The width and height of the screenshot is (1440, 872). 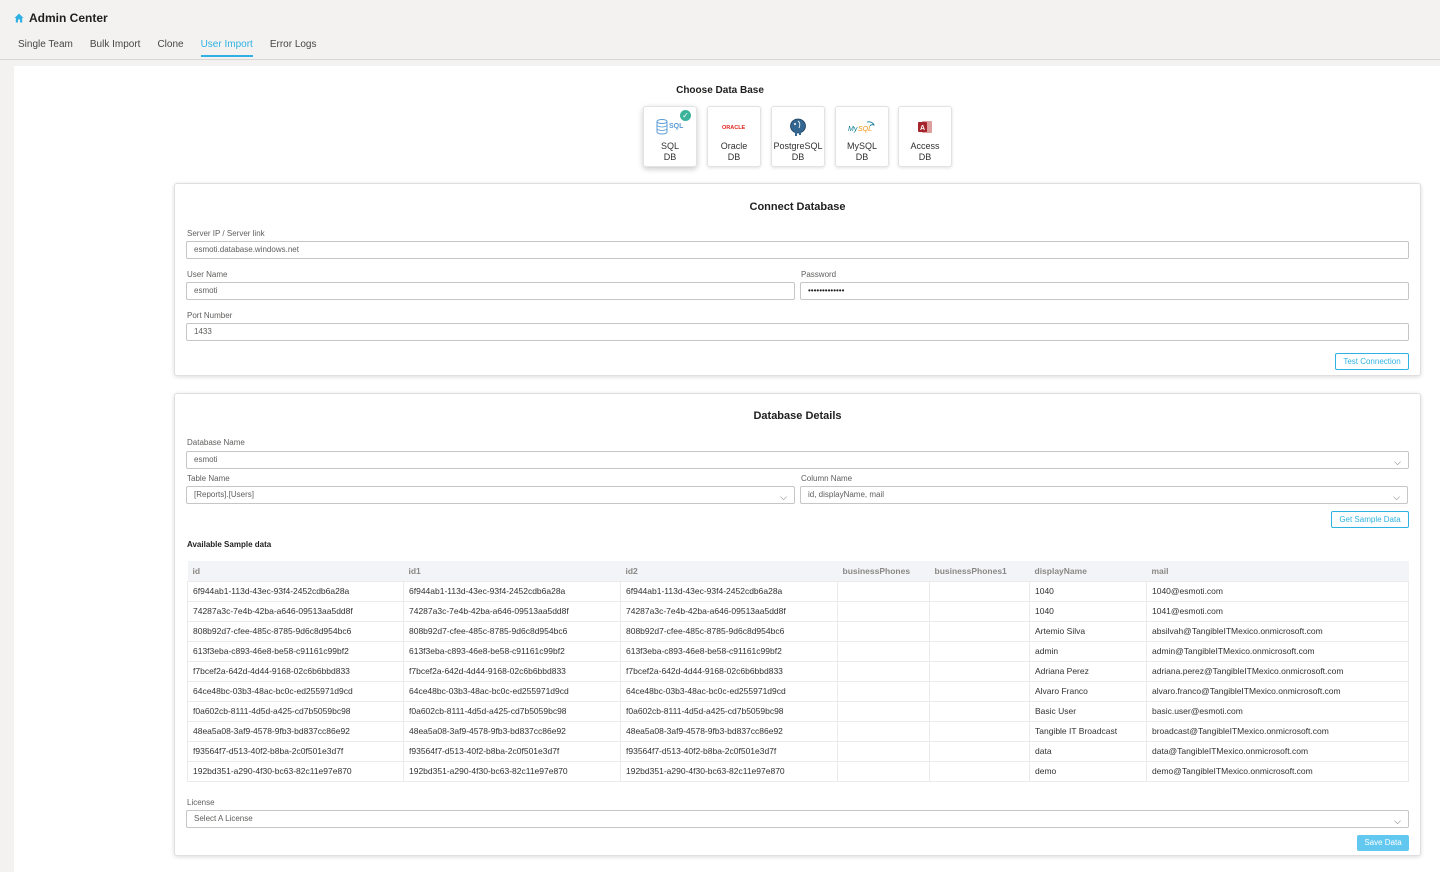 What do you see at coordinates (216, 442) in the screenshot?
I see `database-name-label: Database Name` at bounding box center [216, 442].